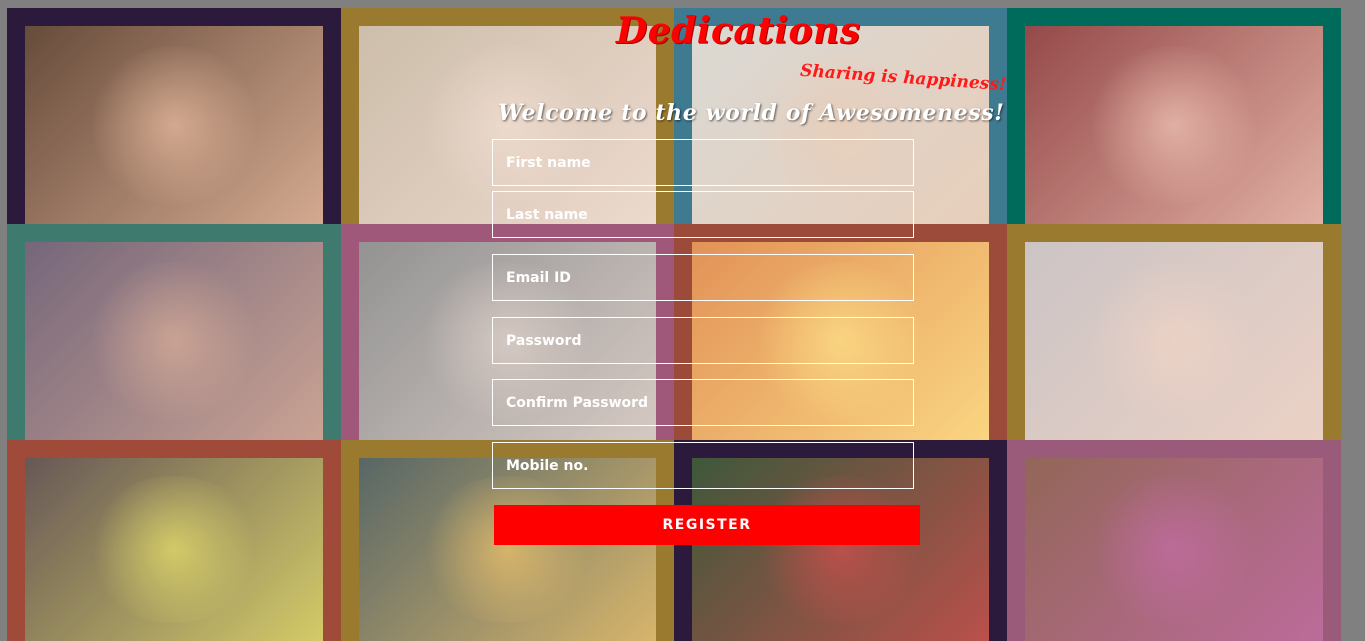 This screenshot has width=1365, height=641. I want to click on welcome-heading: Welcome to the world of Awesomeness!, so click(751, 113).